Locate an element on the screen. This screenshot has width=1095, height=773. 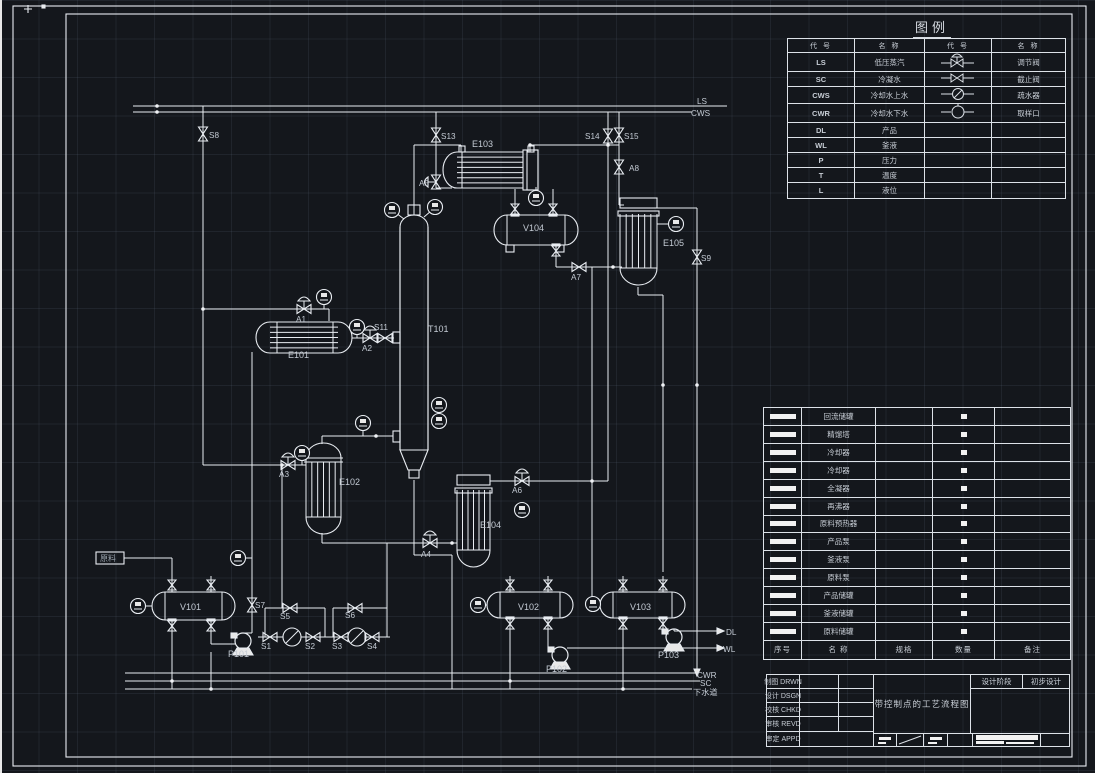
label-A6: A6 is located at coordinates (517, 490).